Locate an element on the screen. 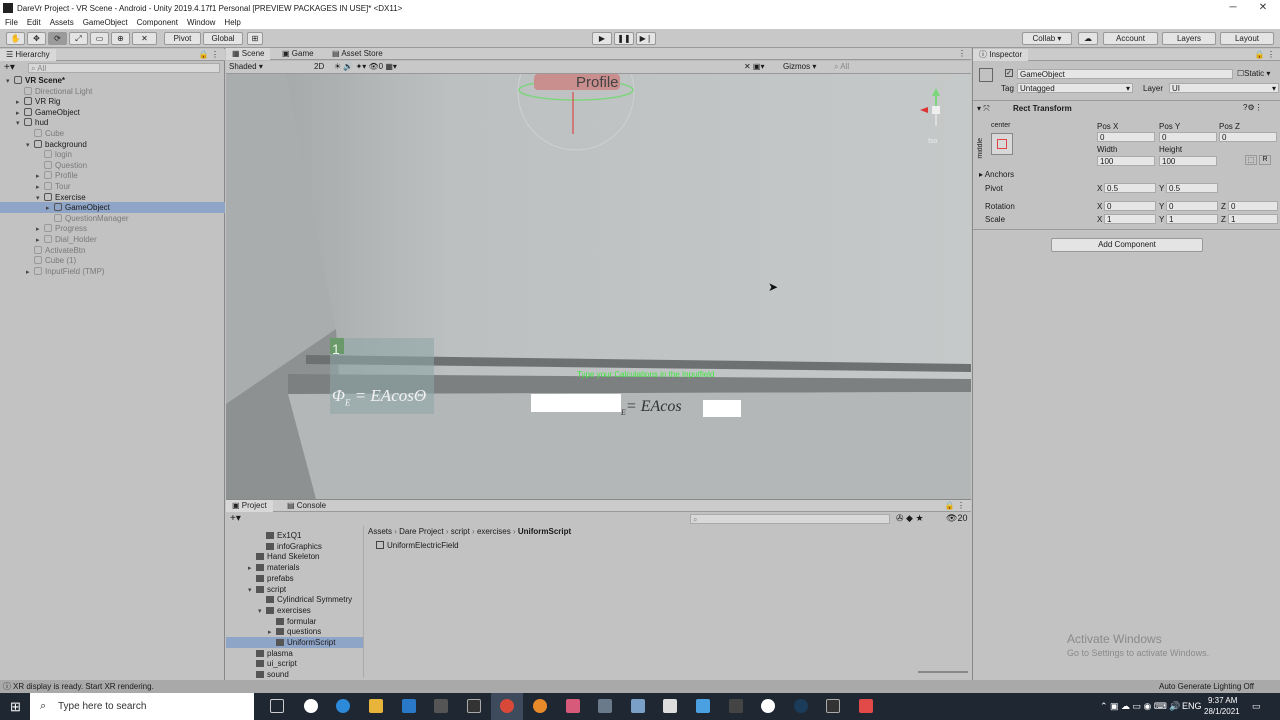 The width and height of the screenshot is (1280, 720). edge-icon is located at coordinates (343, 706).